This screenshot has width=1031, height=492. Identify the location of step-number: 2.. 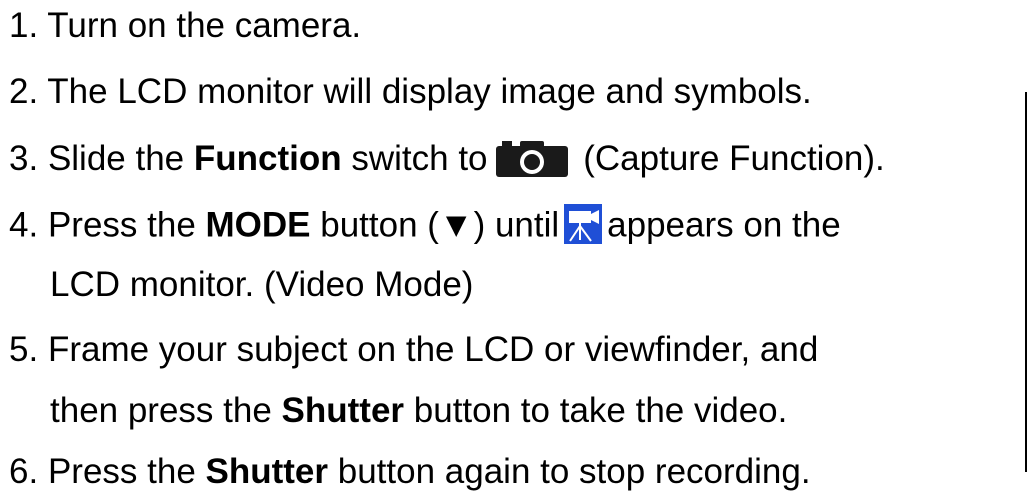
(24, 91).